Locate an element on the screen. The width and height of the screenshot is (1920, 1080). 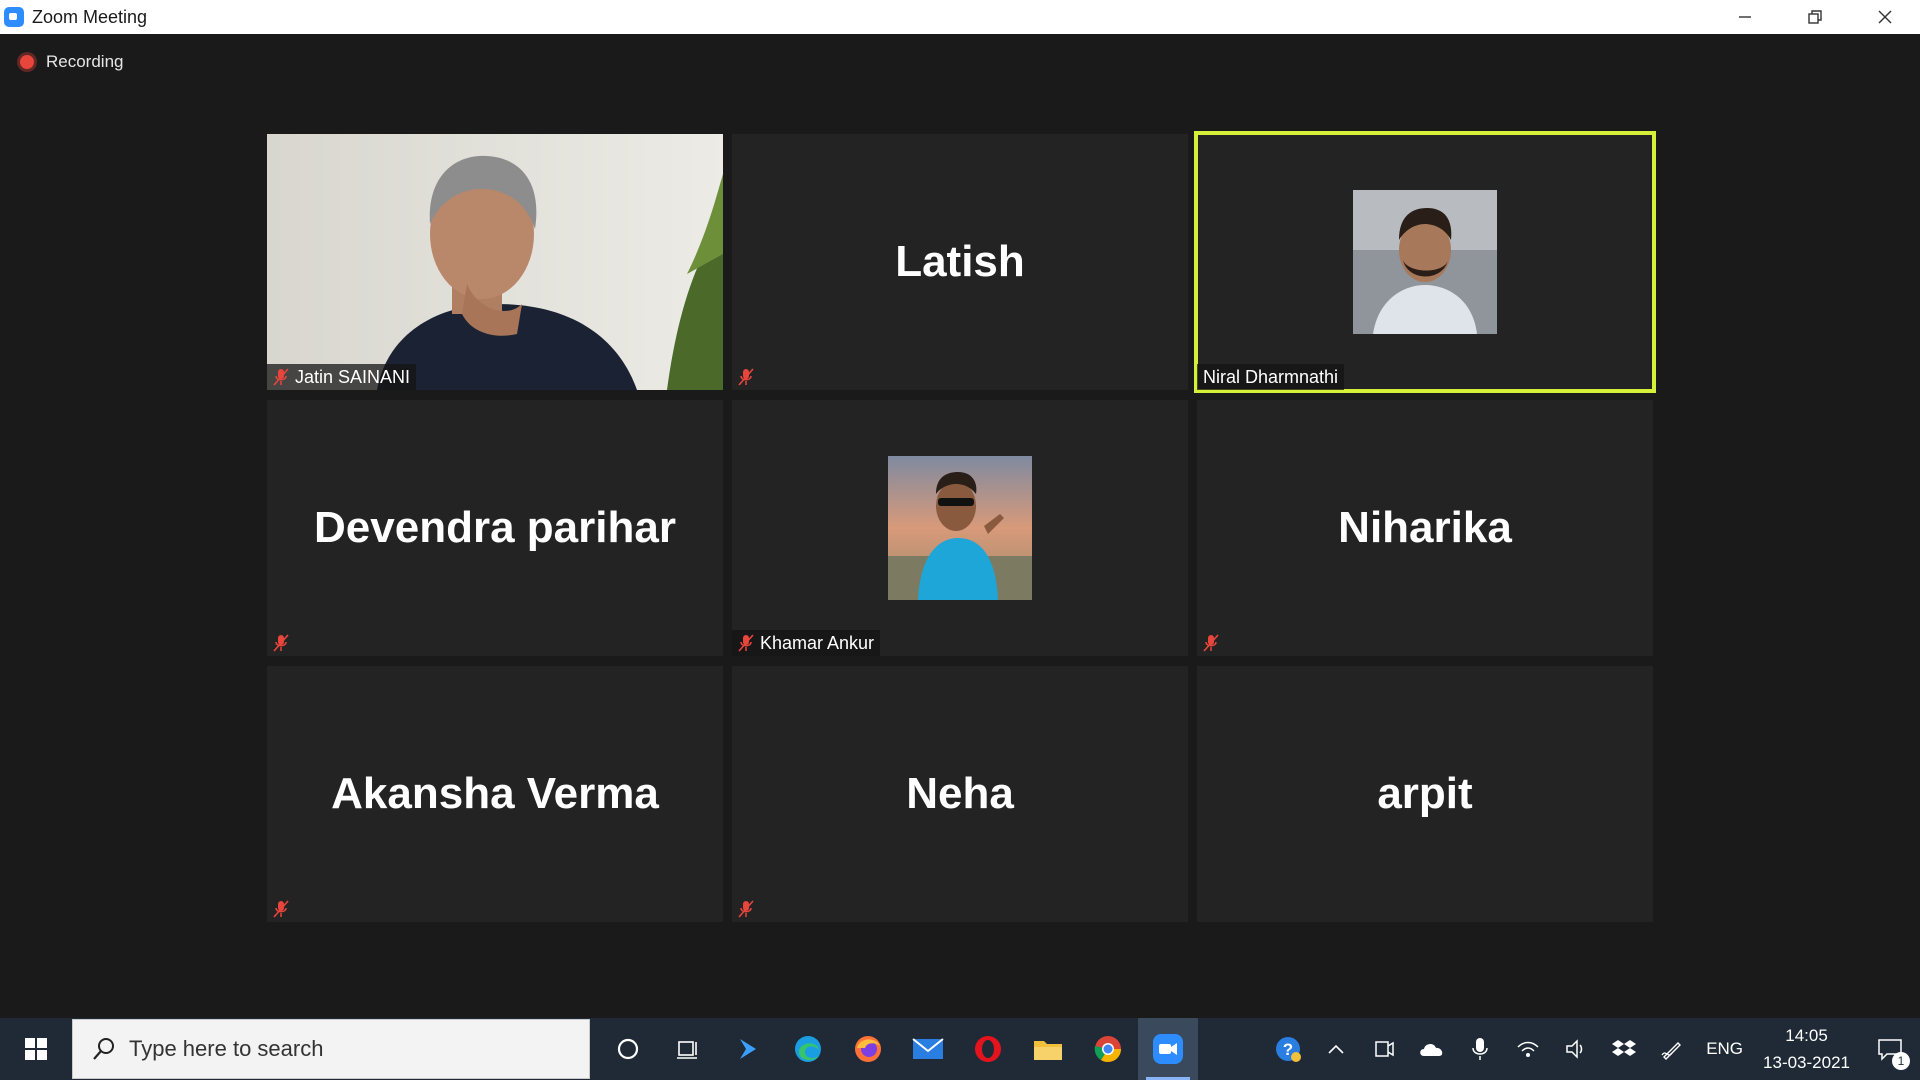
participant-name-label: Khamar Ankur is located at coordinates (806, 643).